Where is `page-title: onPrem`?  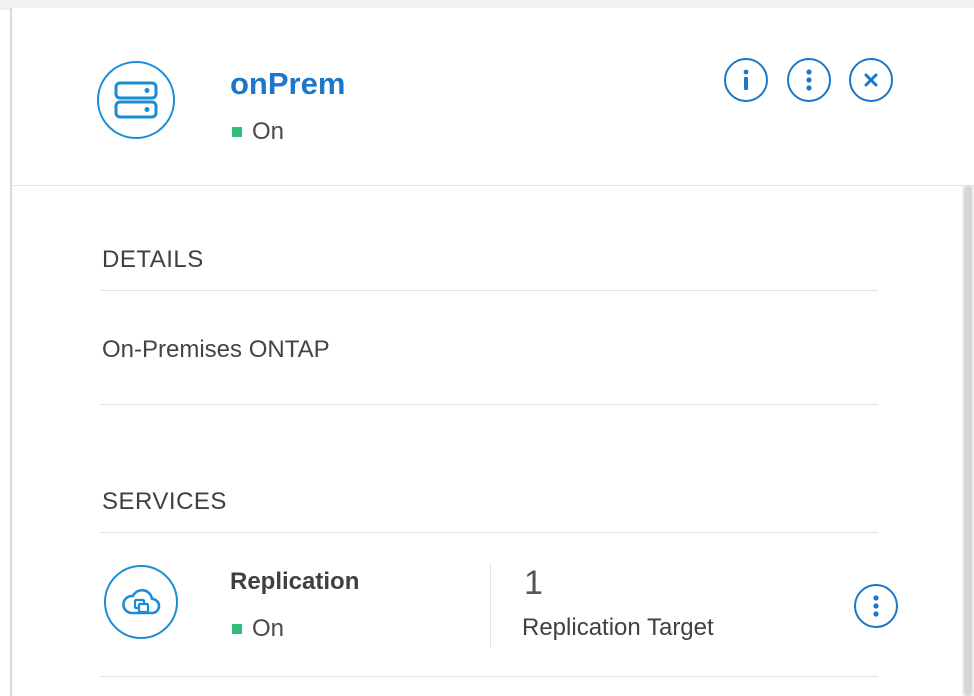
page-title: onPrem is located at coordinates (288, 83).